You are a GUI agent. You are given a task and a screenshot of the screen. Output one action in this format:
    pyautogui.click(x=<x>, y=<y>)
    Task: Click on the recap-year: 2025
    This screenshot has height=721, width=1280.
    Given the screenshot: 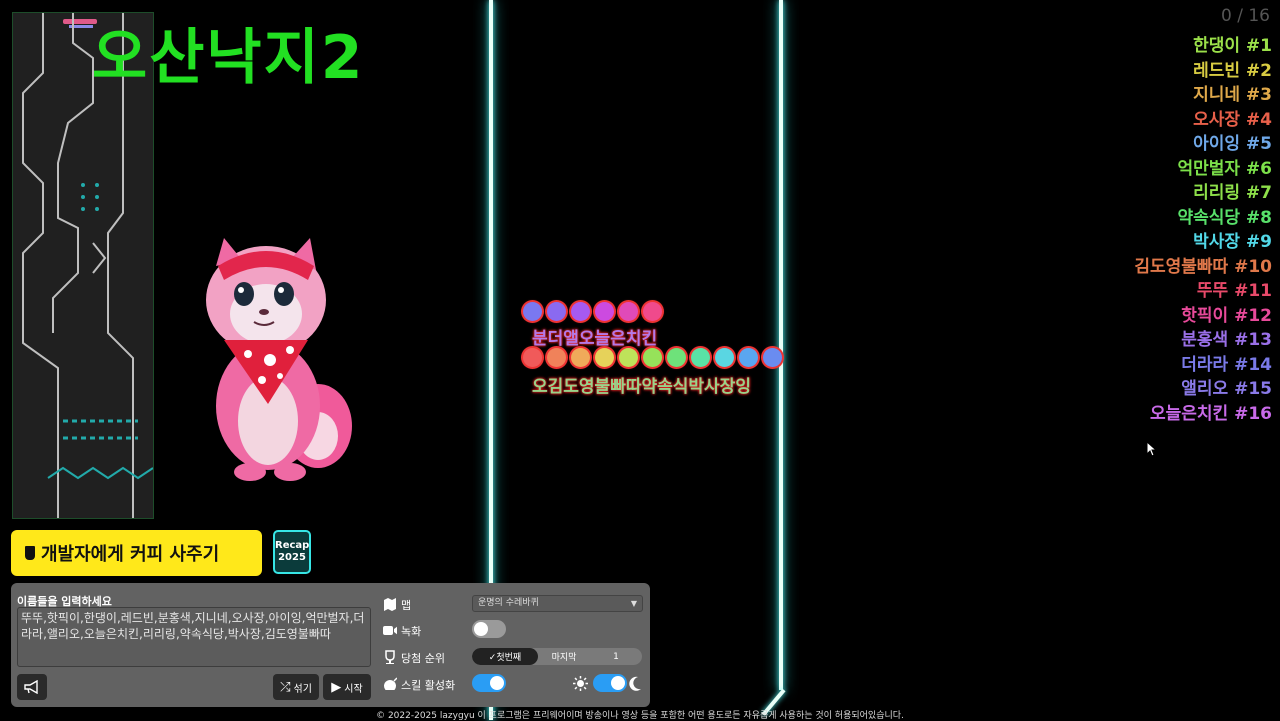 What is the action you would take?
    pyautogui.click(x=292, y=557)
    